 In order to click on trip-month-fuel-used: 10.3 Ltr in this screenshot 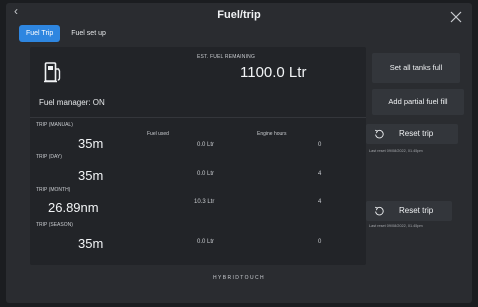, I will do `click(204, 202)`.